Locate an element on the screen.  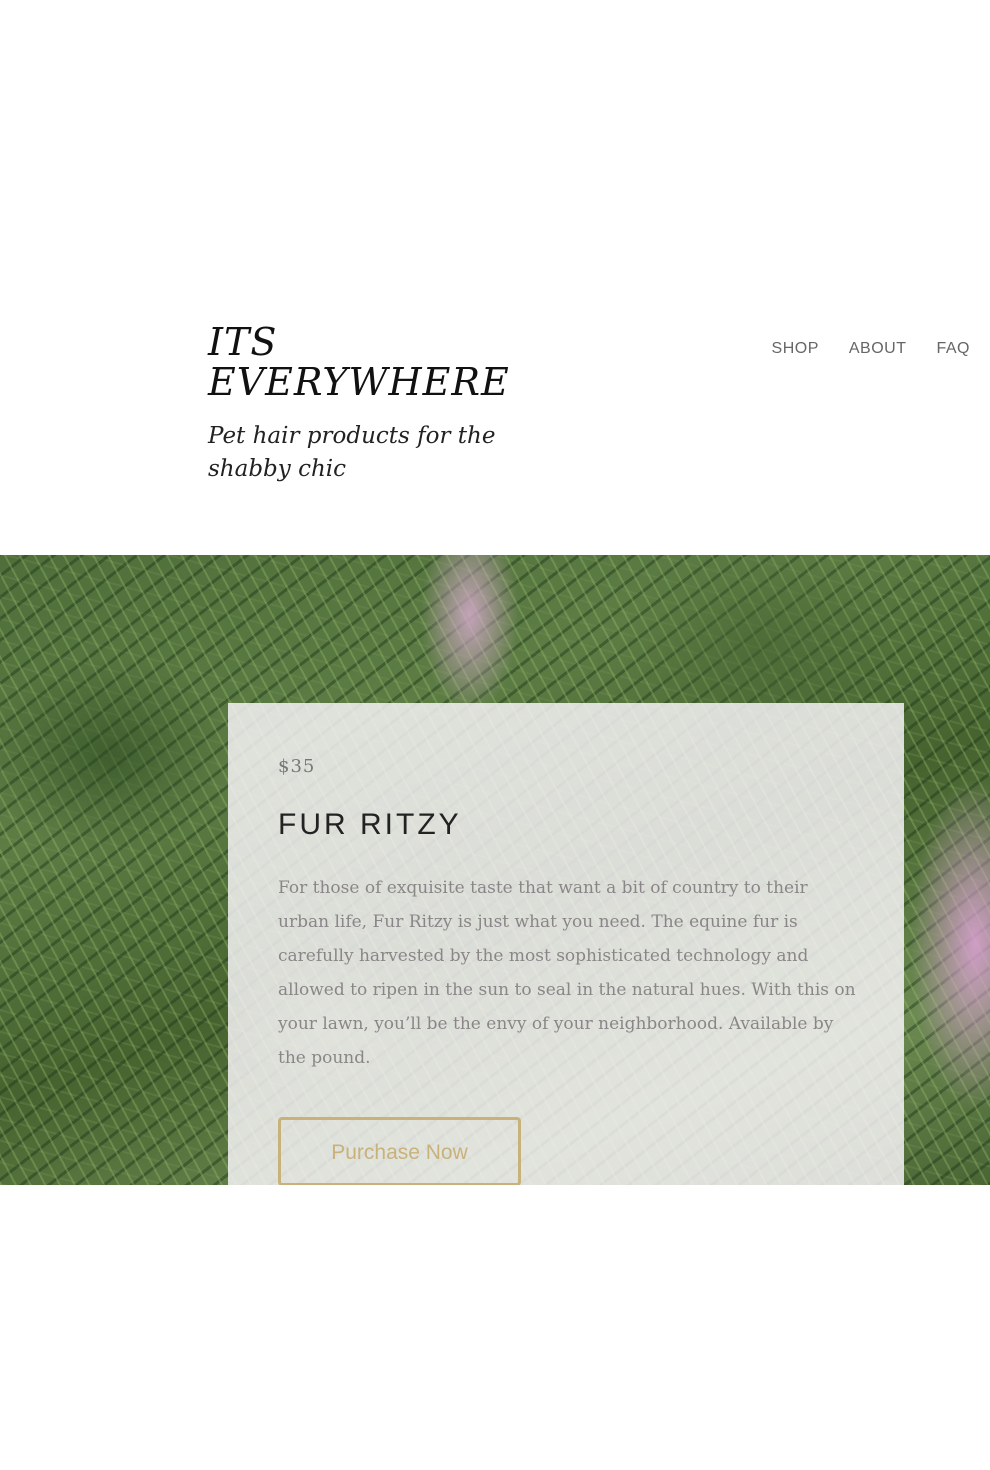
site-tagline: Pet hair products for the shabby chic is located at coordinates (352, 452).